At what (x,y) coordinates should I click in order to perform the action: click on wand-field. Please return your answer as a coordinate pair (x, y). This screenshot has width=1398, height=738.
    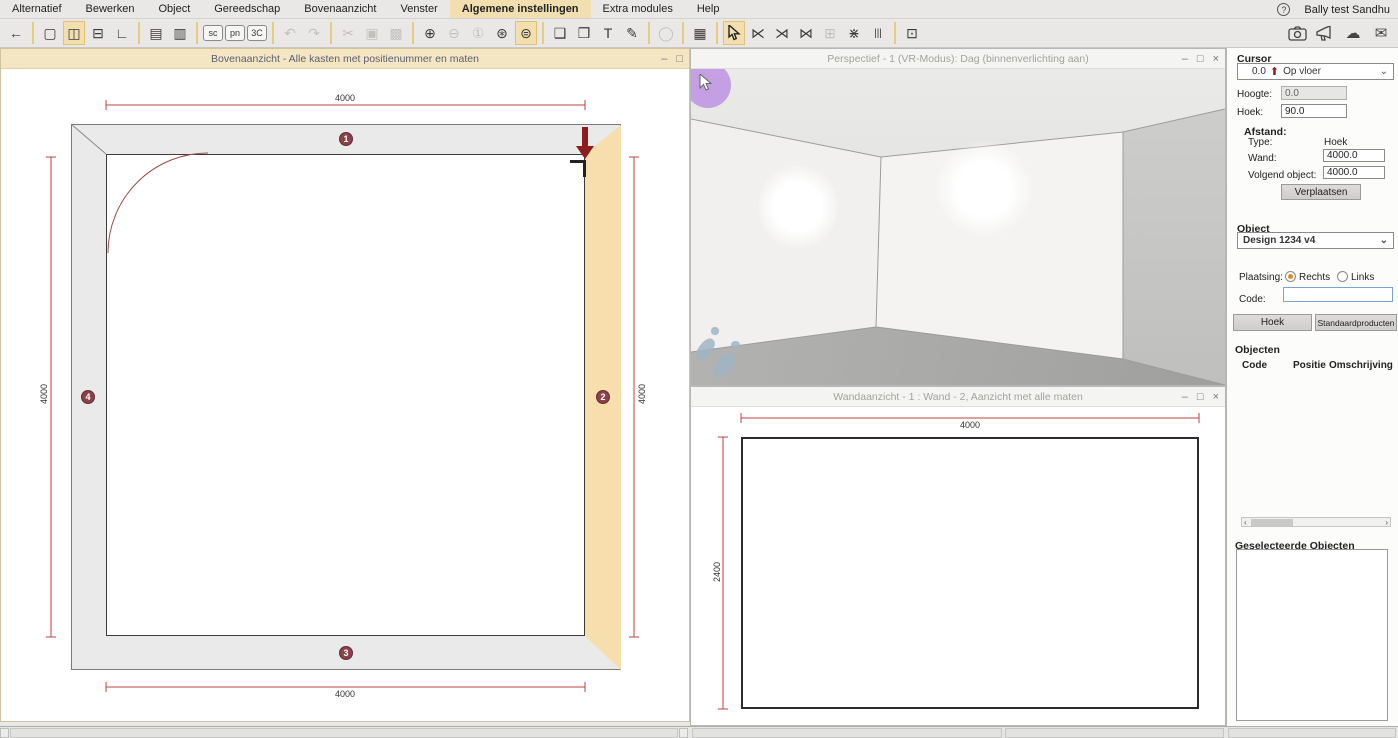
    Looking at the image, I should click on (1354, 155).